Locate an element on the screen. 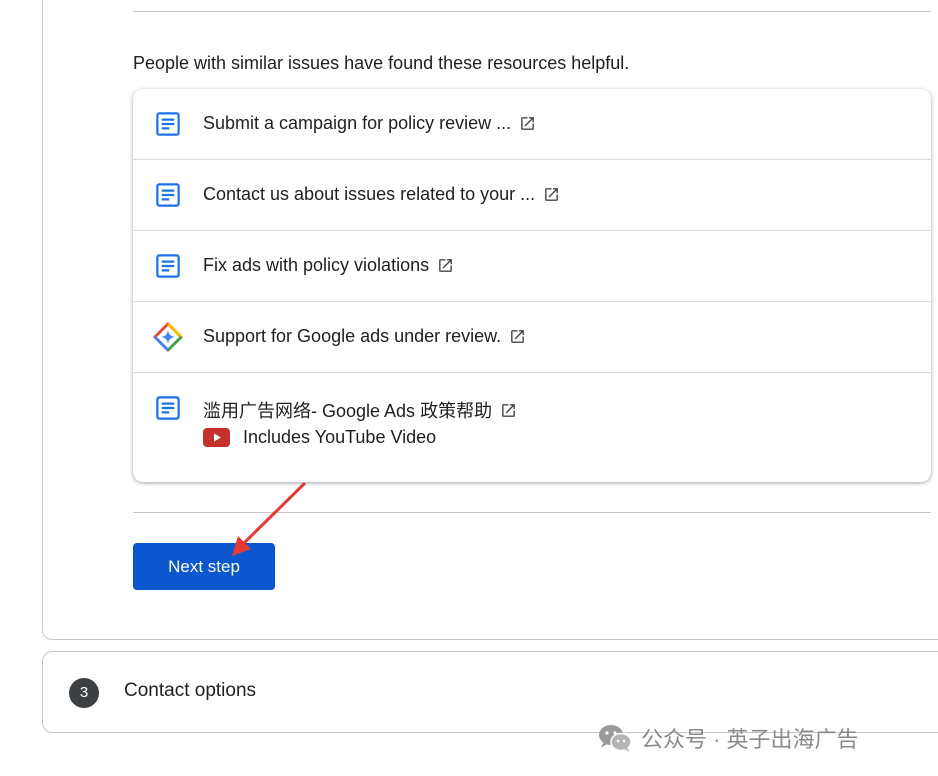  resource-item-4: Support for Google ads under review. is located at coordinates (532, 337).